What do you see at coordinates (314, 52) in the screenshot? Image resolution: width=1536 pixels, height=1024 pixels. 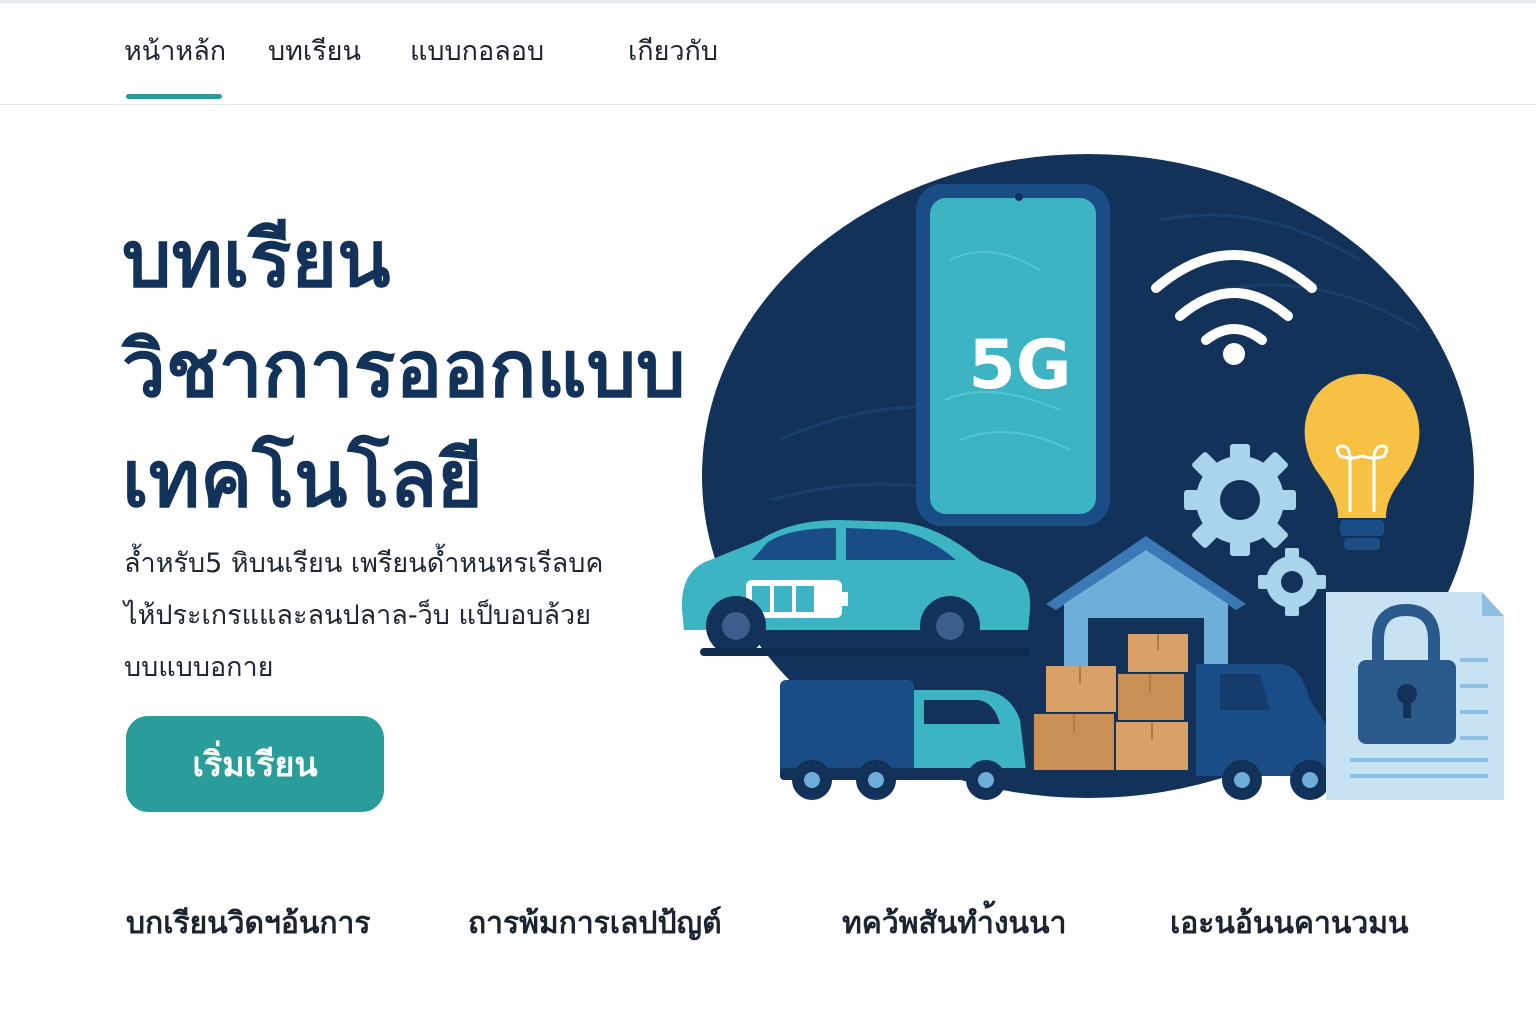 I see `nav-lessons: บทเรียน` at bounding box center [314, 52].